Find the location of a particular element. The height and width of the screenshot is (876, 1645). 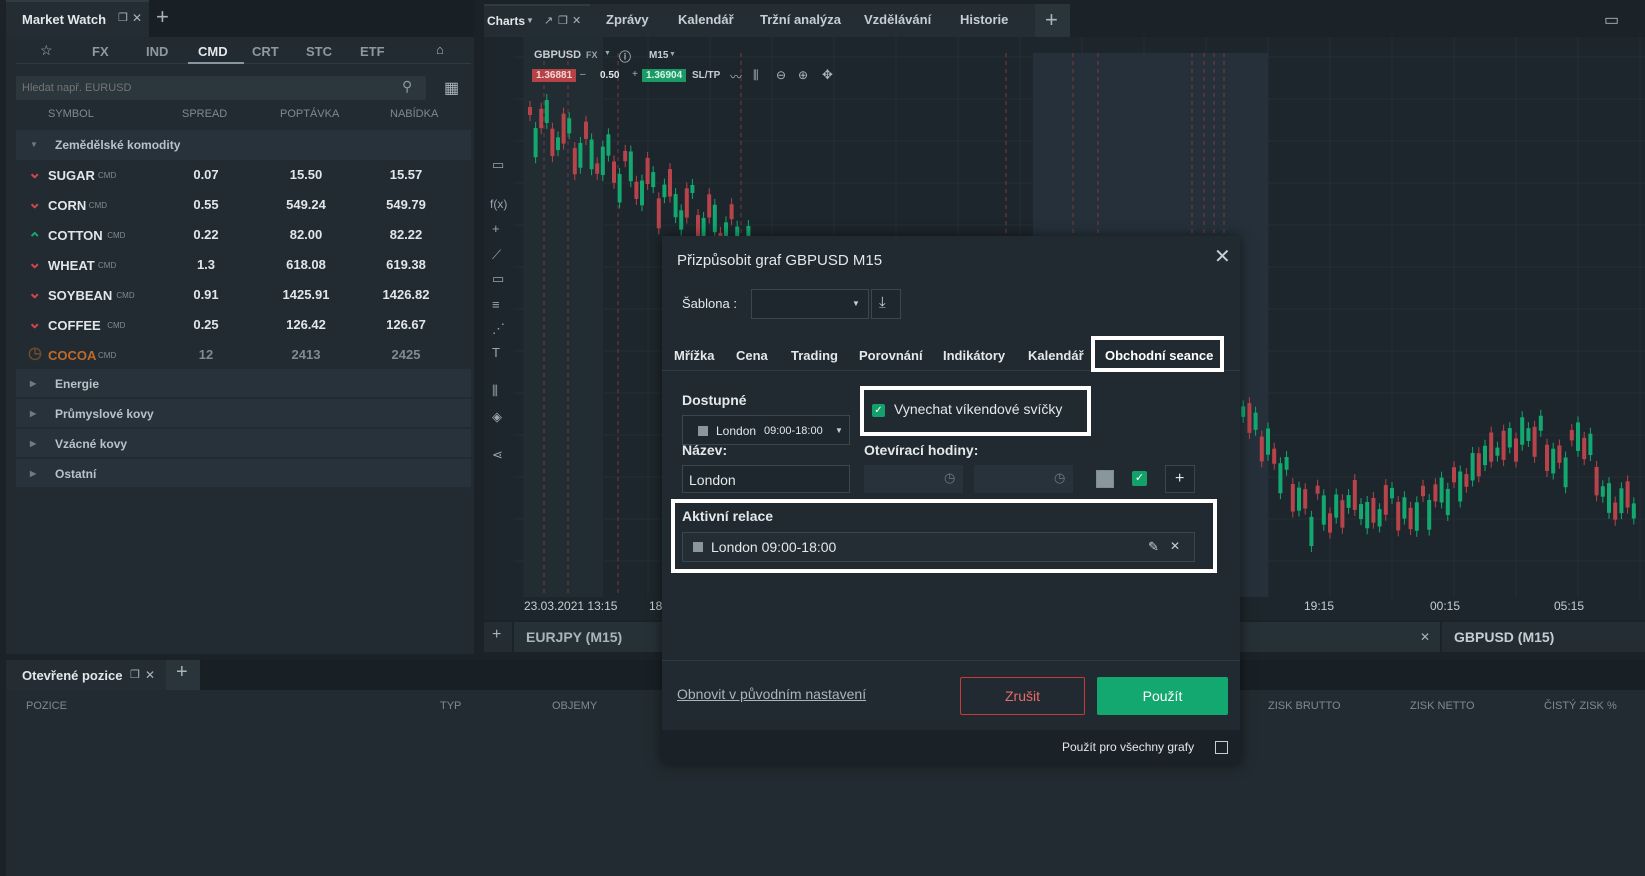

cancel-button: Zrušit is located at coordinates (1022, 696).